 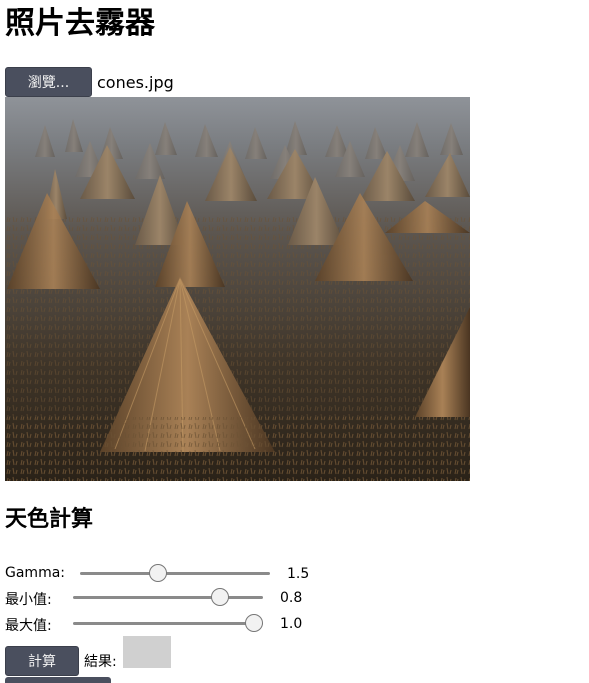 What do you see at coordinates (291, 624) in the screenshot?
I see `max-value: 1.0` at bounding box center [291, 624].